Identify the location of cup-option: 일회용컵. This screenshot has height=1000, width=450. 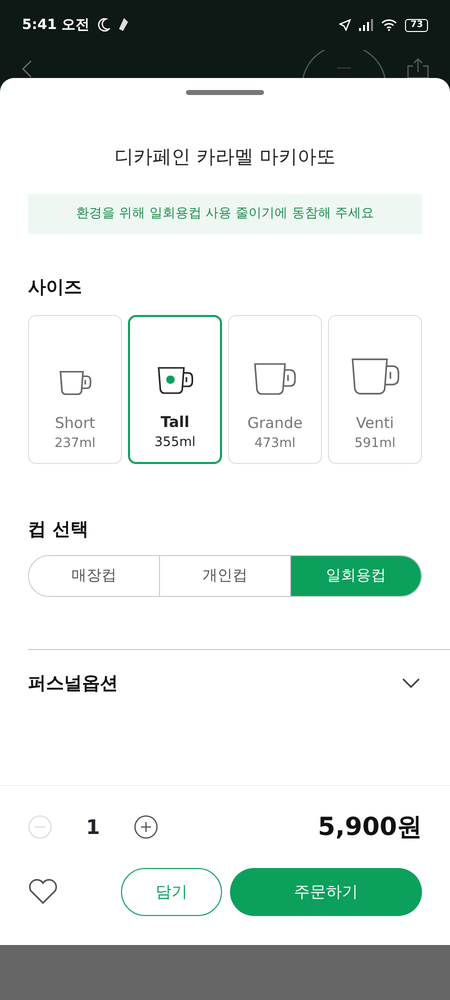
(355, 576).